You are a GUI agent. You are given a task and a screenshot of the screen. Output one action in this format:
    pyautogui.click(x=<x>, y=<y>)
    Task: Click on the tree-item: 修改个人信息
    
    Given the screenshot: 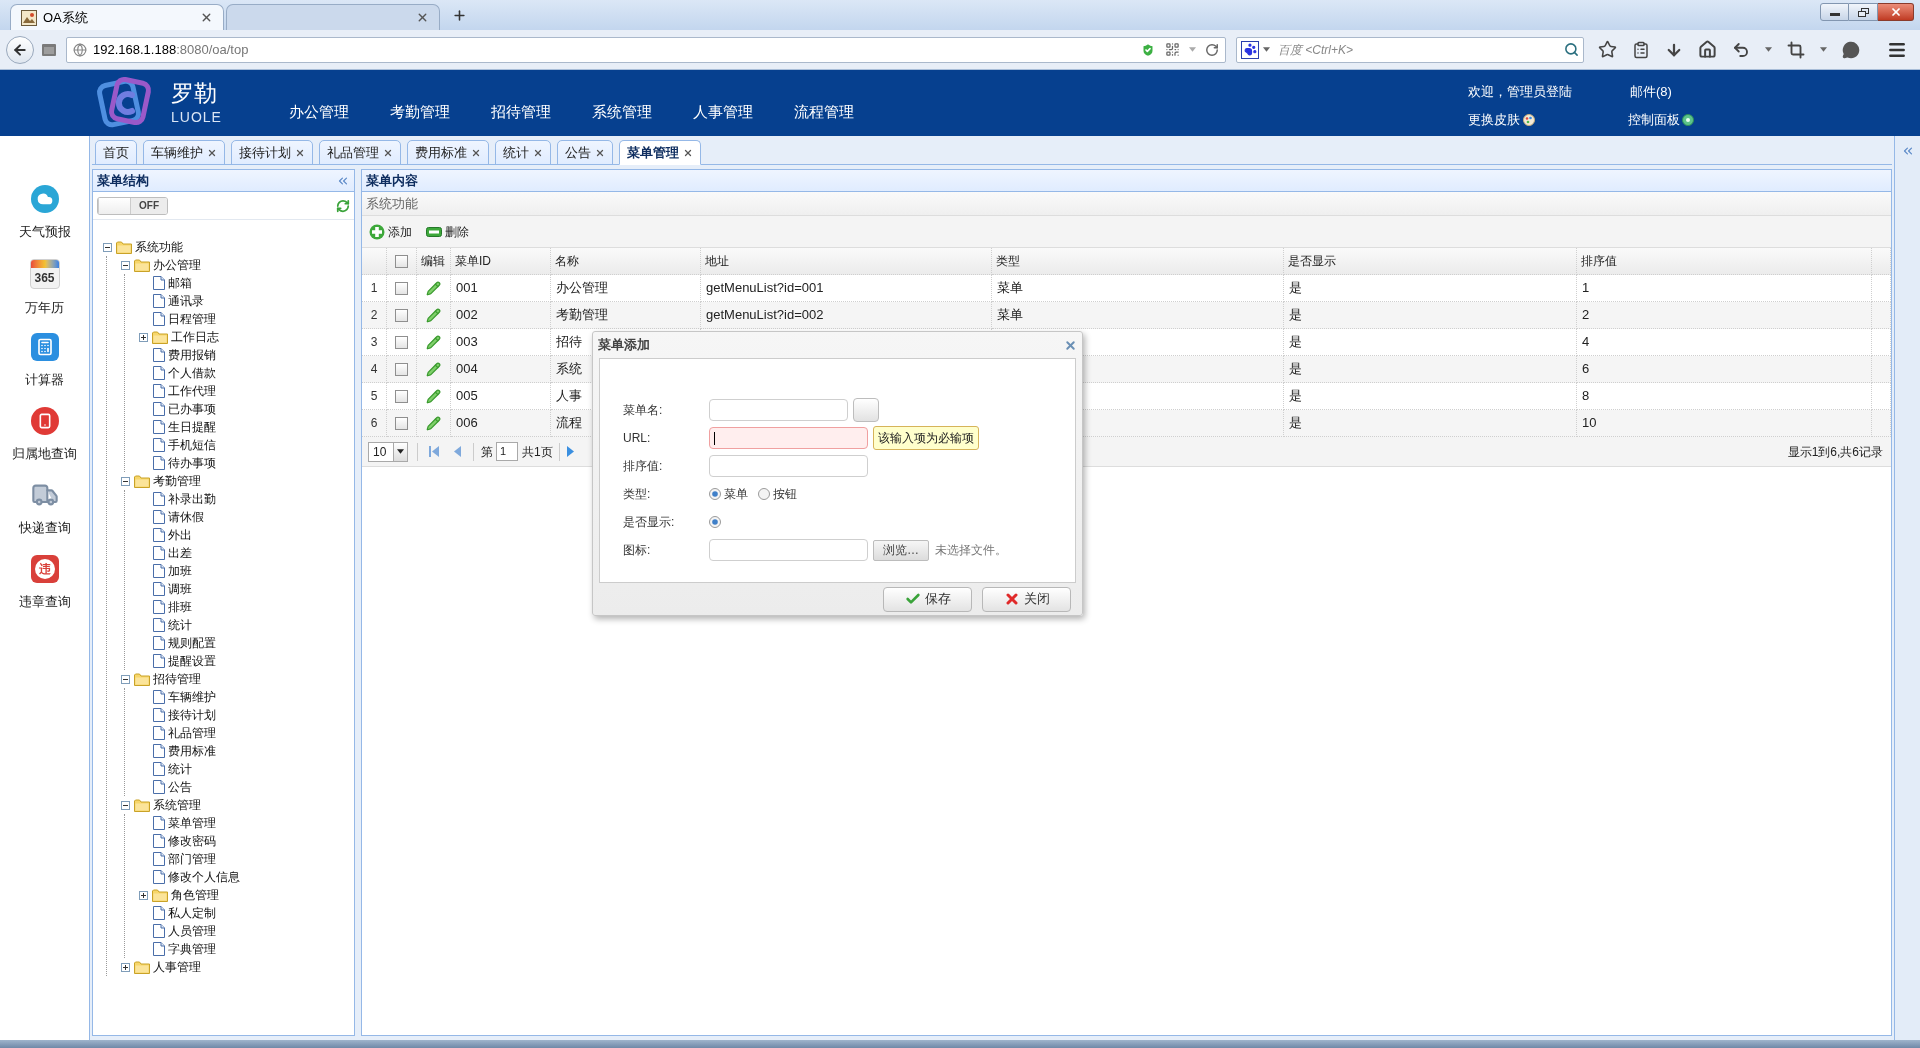 What is the action you would take?
    pyautogui.click(x=204, y=877)
    